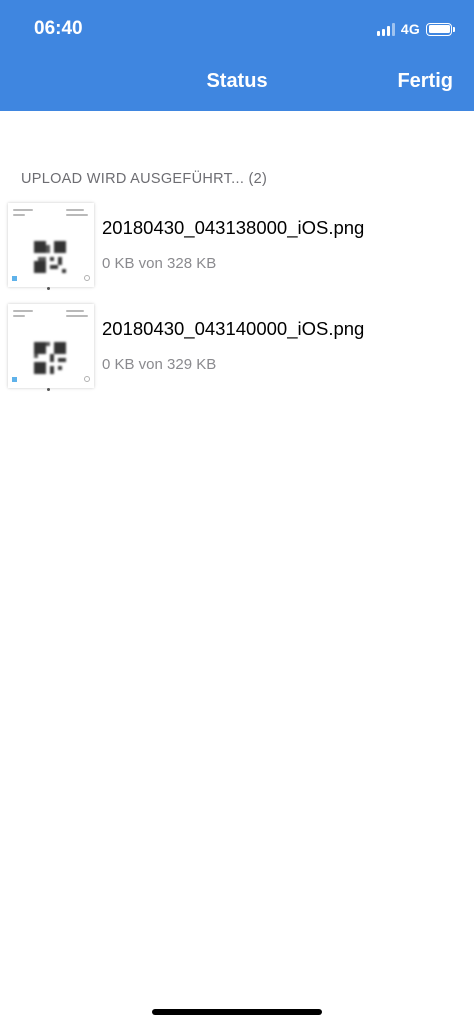  Describe the element at coordinates (233, 227) in the screenshot. I see `file-name: 20180430_043138000_iOS.png` at that location.